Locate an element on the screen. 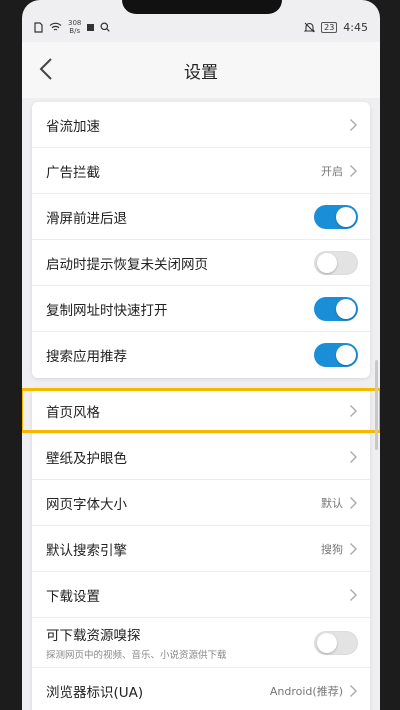 The width and height of the screenshot is (400, 710). row-text: 滑屏前进后退 is located at coordinates (86, 217).